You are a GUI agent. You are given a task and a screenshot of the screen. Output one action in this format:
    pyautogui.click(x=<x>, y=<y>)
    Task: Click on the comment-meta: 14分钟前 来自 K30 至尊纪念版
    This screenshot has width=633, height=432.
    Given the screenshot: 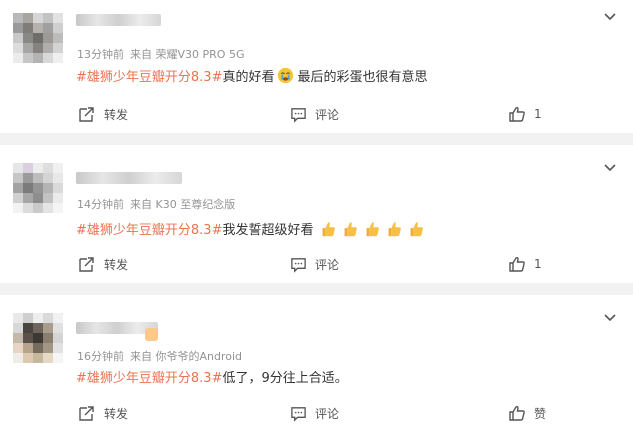 What is the action you would take?
    pyautogui.click(x=156, y=204)
    